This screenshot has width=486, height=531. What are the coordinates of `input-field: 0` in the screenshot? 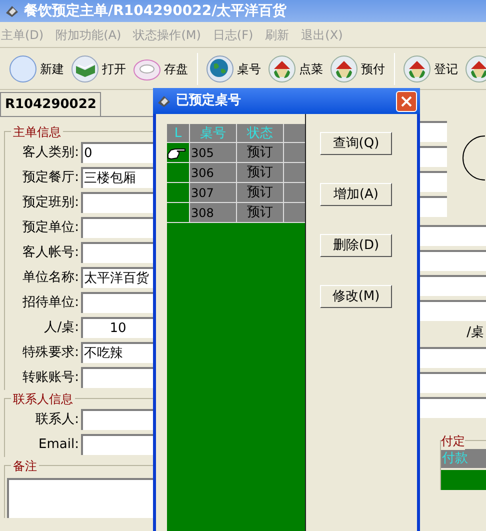 It's located at (117, 152).